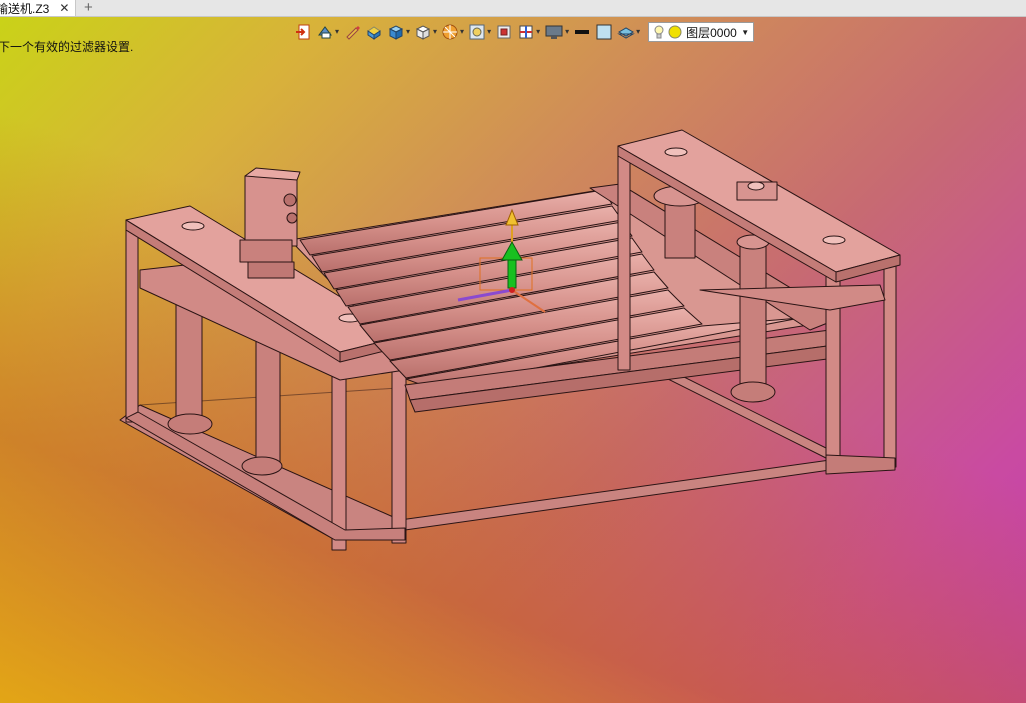  I want to click on cylinder-right-back, so click(680, 228).